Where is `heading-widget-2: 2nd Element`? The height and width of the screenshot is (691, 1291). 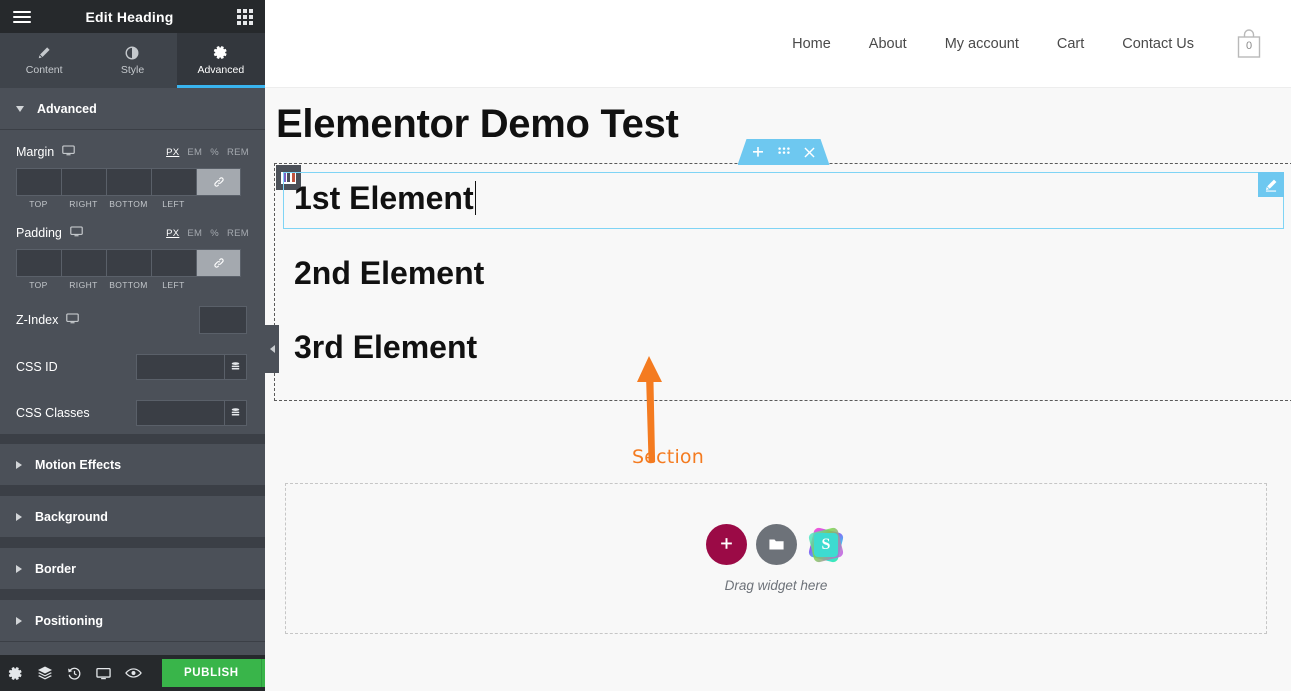 heading-widget-2: 2nd Element is located at coordinates (384, 273).